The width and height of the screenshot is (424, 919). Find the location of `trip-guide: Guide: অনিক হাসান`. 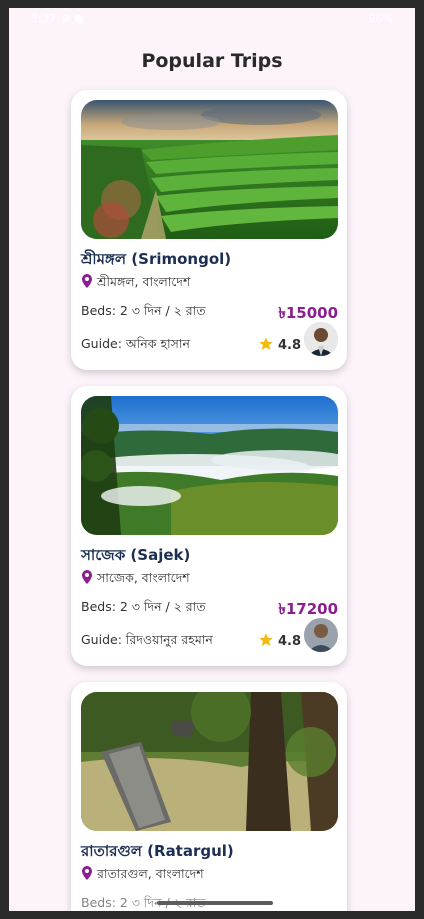

trip-guide: Guide: অনিক হাসান is located at coordinates (136, 343).